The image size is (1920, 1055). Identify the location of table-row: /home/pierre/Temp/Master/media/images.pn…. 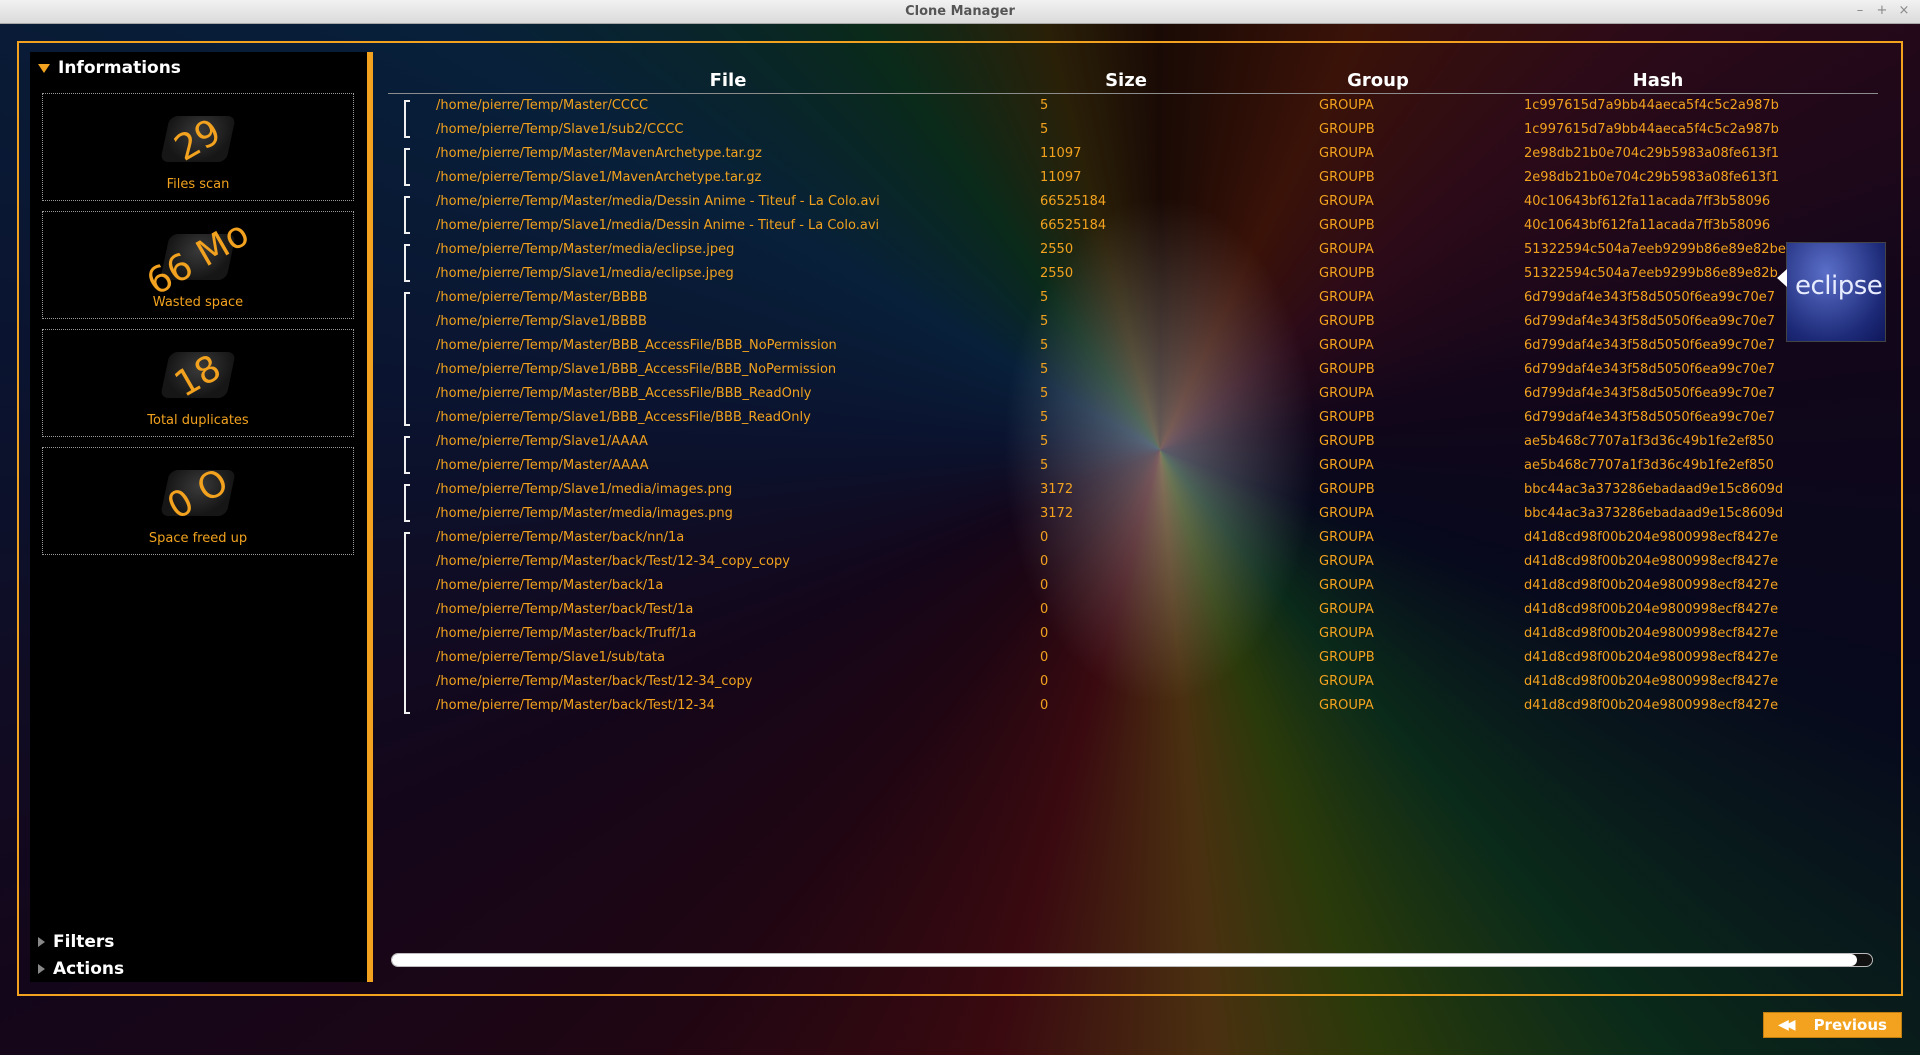
(1133, 515).